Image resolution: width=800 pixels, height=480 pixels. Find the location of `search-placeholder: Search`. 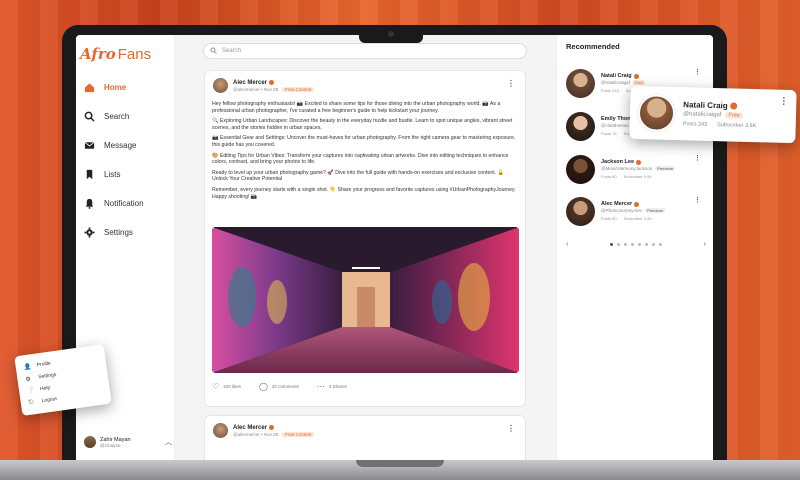

search-placeholder: Search is located at coordinates (232, 51).